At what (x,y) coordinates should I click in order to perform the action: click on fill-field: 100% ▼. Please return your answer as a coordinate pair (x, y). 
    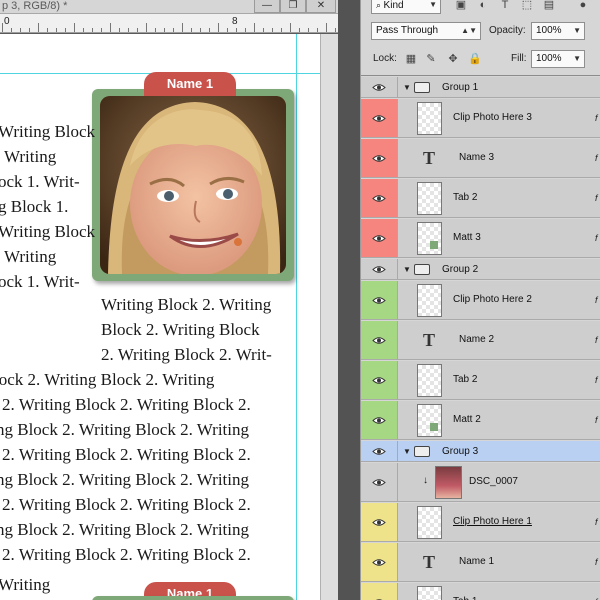
    Looking at the image, I should click on (558, 59).